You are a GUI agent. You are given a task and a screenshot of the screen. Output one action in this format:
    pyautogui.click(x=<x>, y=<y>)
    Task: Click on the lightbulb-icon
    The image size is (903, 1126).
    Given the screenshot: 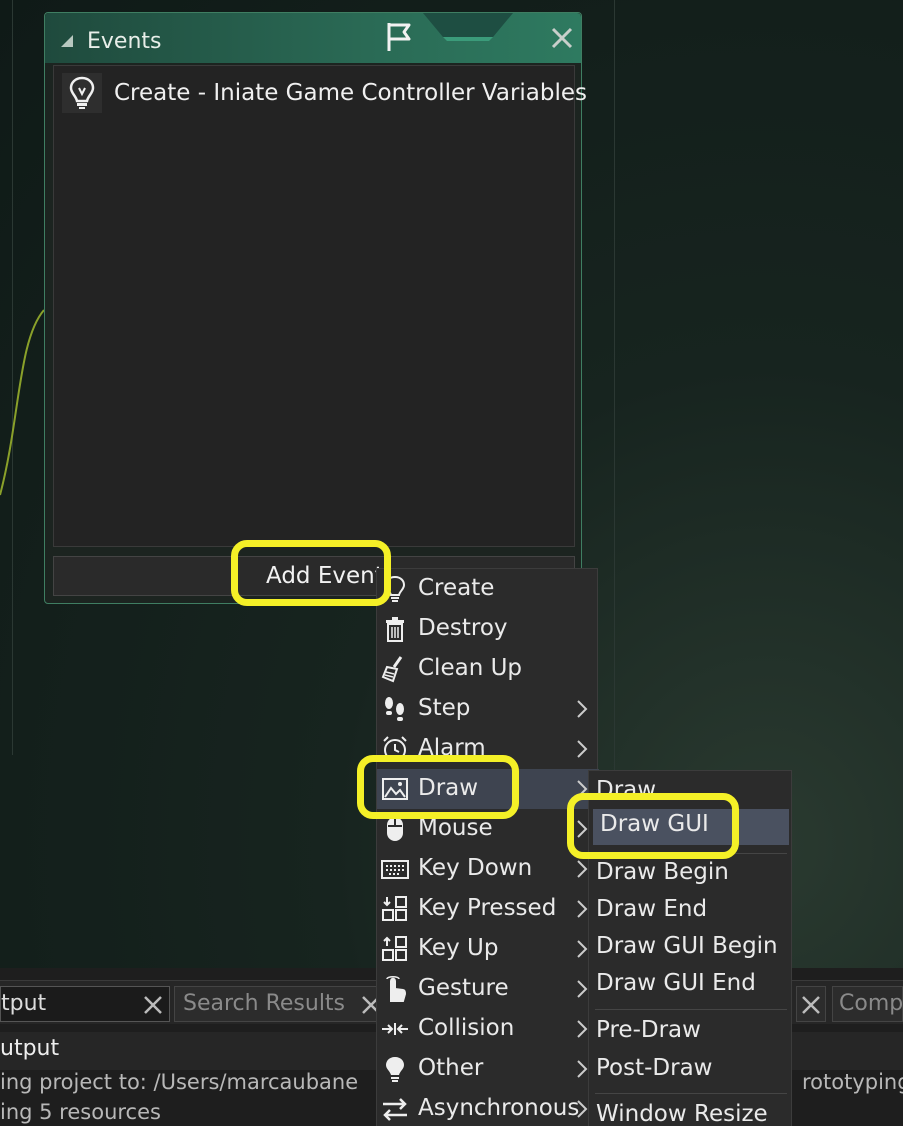 What is the action you would take?
    pyautogui.click(x=82, y=93)
    